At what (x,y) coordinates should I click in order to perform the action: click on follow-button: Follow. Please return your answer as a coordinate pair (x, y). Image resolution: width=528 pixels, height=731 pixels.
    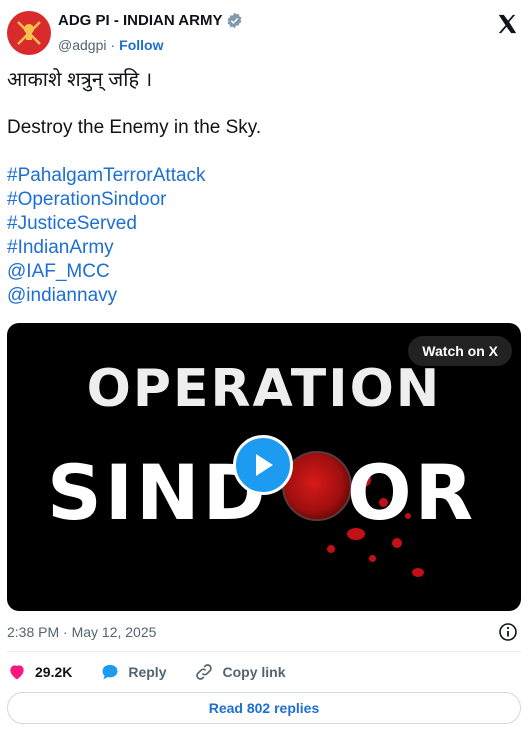
    Looking at the image, I should click on (141, 45).